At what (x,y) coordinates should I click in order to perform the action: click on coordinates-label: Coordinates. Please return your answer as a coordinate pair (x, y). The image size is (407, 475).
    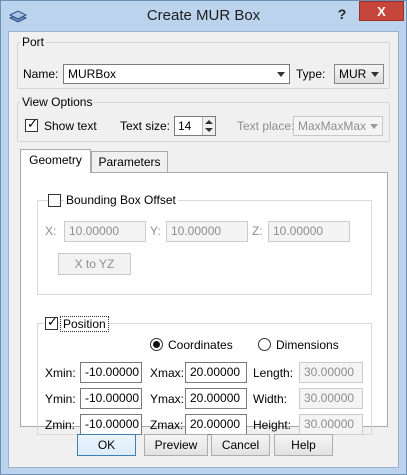
    Looking at the image, I should click on (200, 345).